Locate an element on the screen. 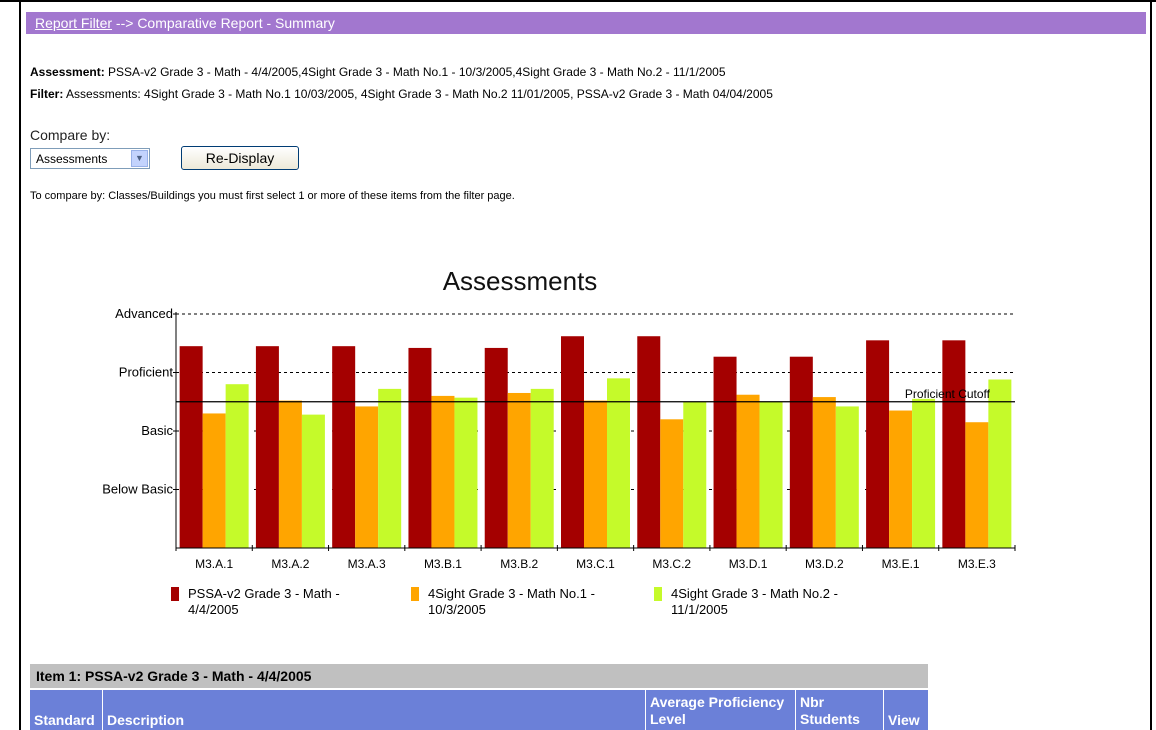 The image size is (1156, 730). breadcrumb-current: Comparative Report - Summary is located at coordinates (236, 23).